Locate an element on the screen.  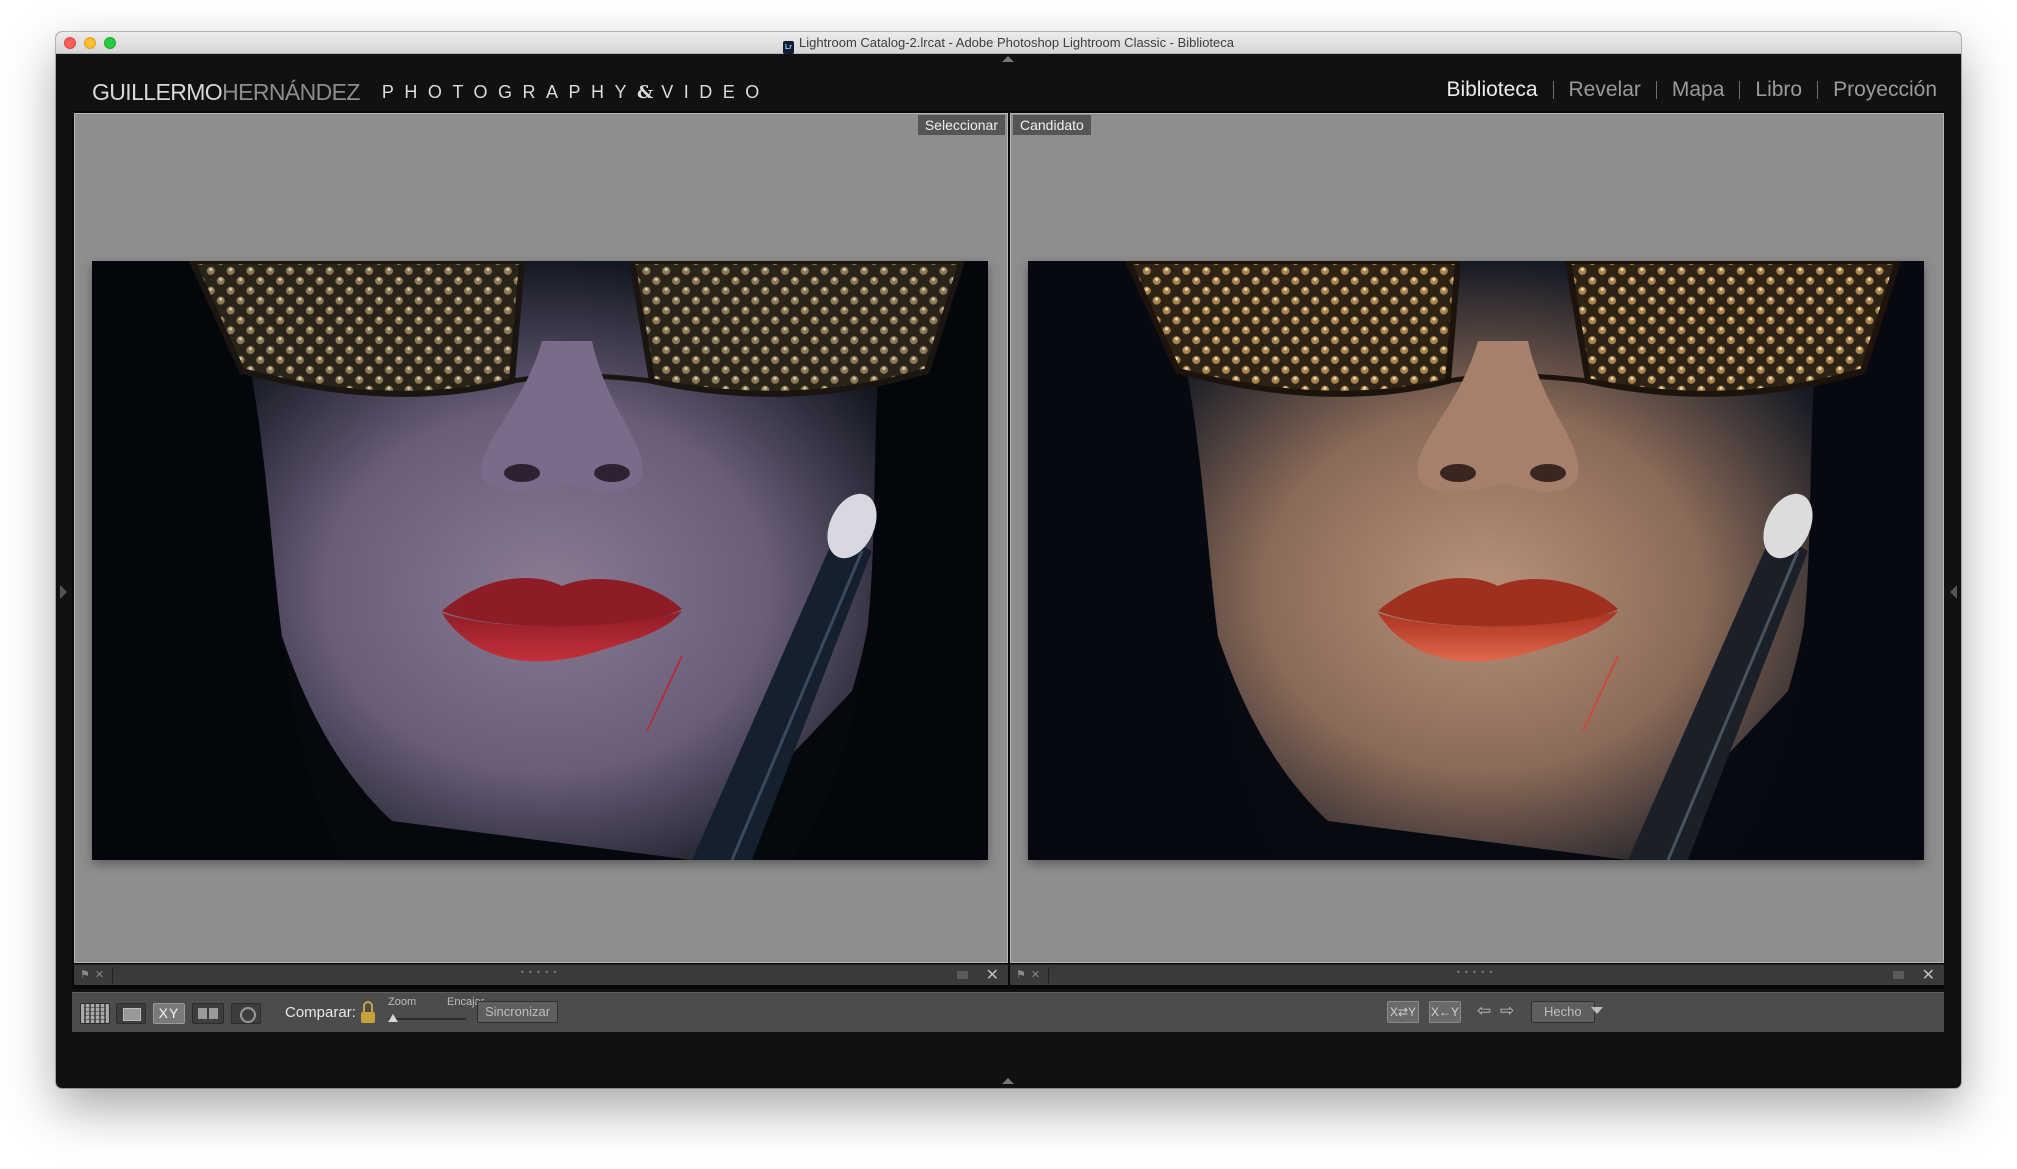
close-select-icon: ✕ is located at coordinates (992, 975).